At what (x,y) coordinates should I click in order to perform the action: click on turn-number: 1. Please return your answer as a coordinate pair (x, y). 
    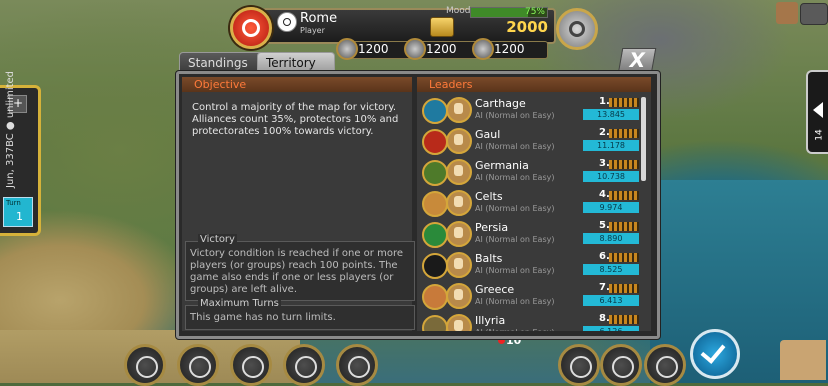
    Looking at the image, I should click on (19, 216).